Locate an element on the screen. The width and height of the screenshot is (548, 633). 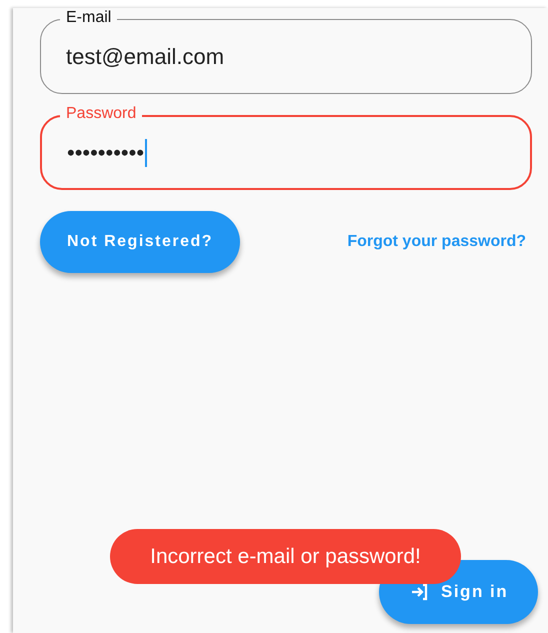
not-registered-button: Not Registered? is located at coordinates (140, 242).